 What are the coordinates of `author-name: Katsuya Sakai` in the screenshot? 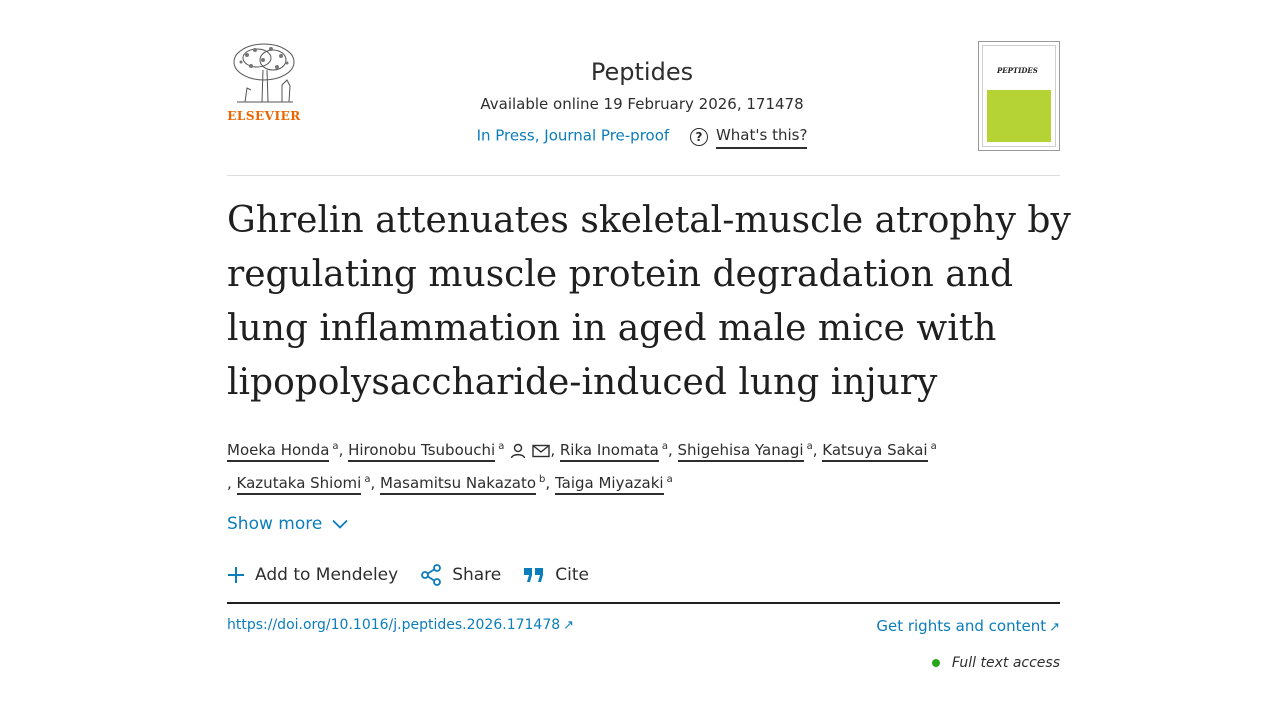 It's located at (875, 451).